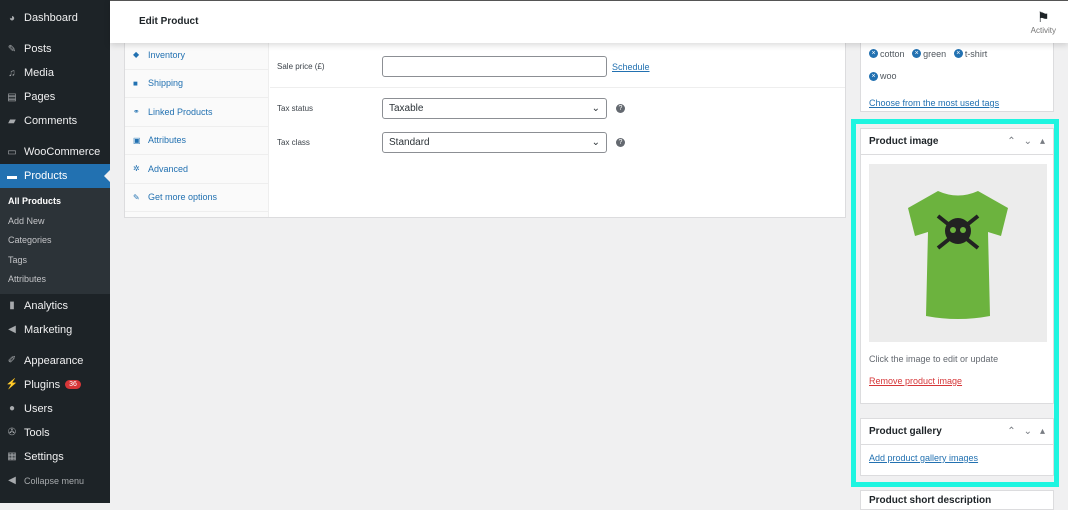  What do you see at coordinates (12, 432) in the screenshot?
I see `wrench-icon: ✇` at bounding box center [12, 432].